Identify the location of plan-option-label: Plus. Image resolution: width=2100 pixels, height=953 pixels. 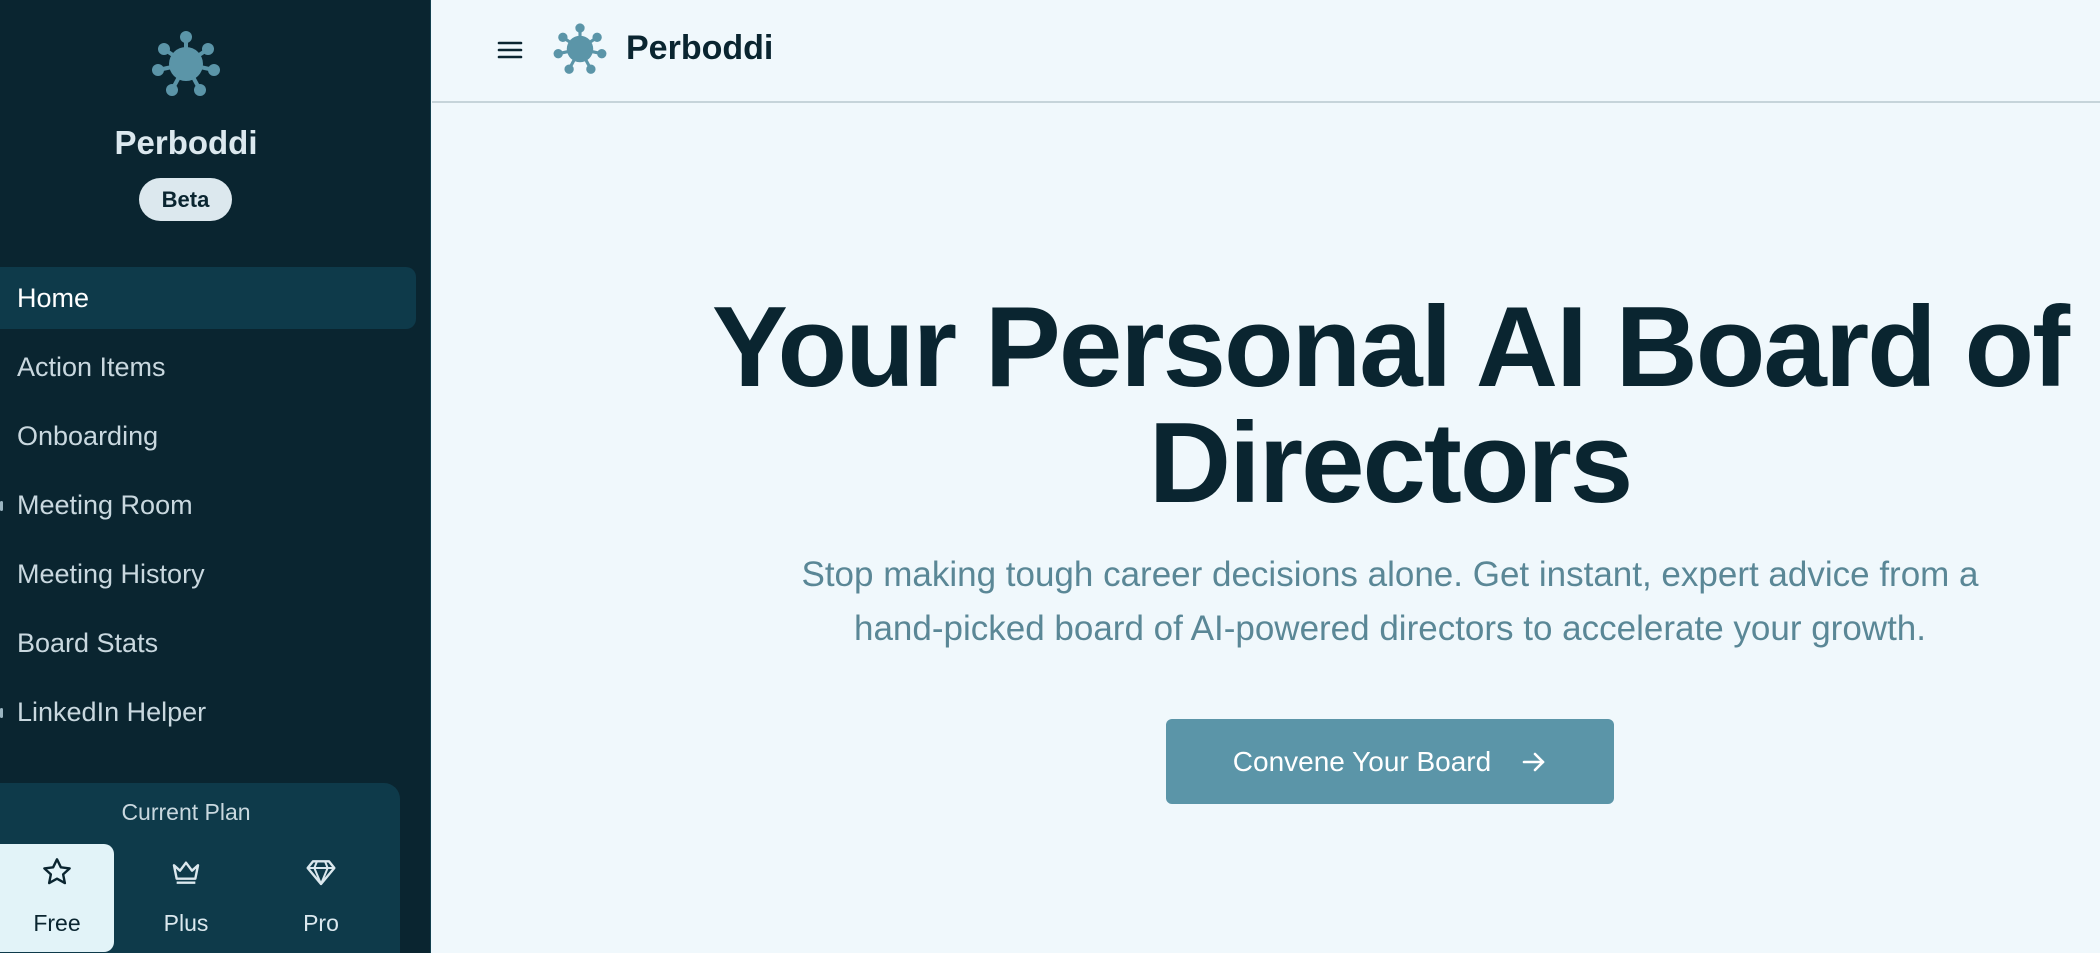
(186, 923).